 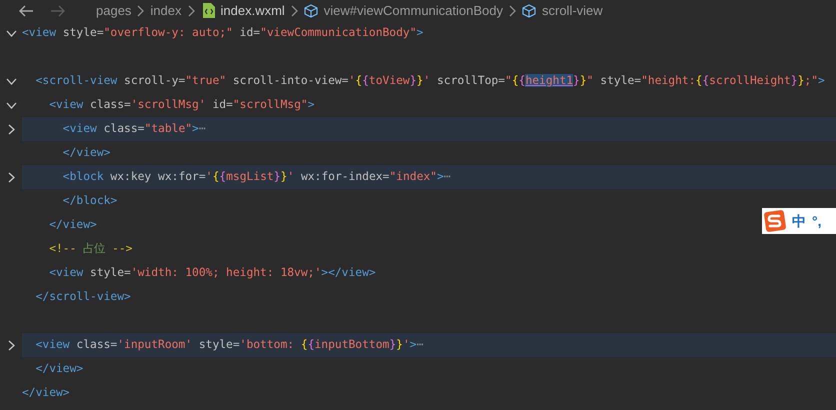 I want to click on breadcrumb-item: index.wxml, so click(x=252, y=10).